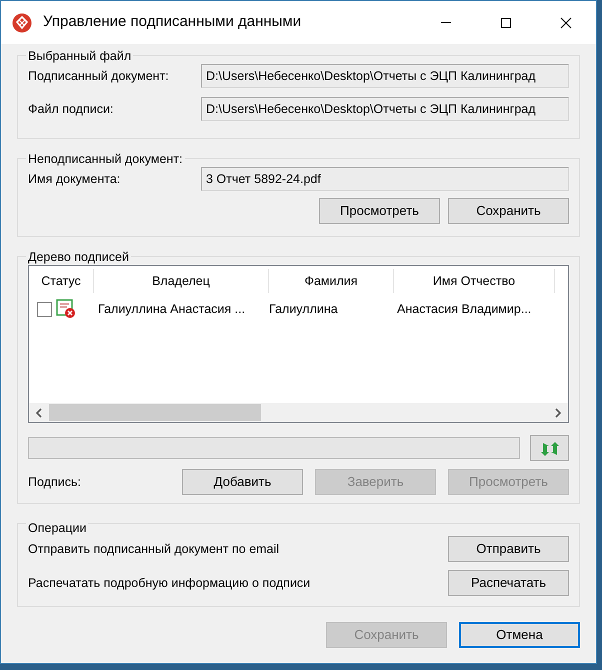 This screenshot has width=602, height=670. Describe the element at coordinates (304, 309) in the screenshot. I see `table-cell-text: Галиуллина` at that location.